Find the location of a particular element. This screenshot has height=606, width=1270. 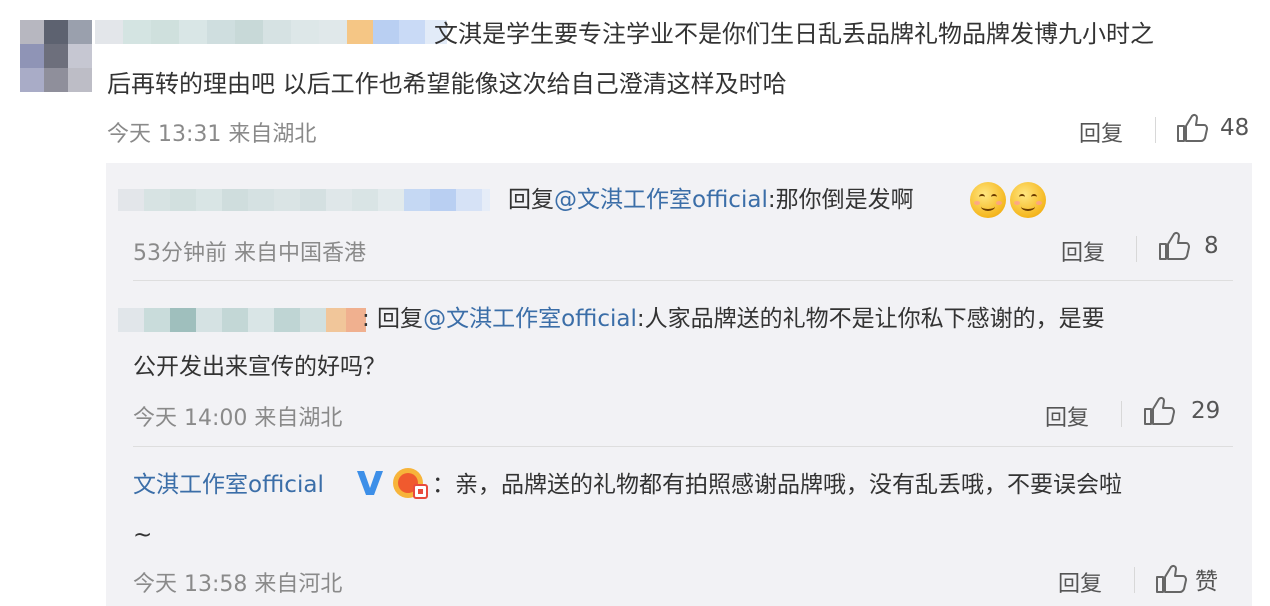

like-count: 8 is located at coordinates (1211, 246).